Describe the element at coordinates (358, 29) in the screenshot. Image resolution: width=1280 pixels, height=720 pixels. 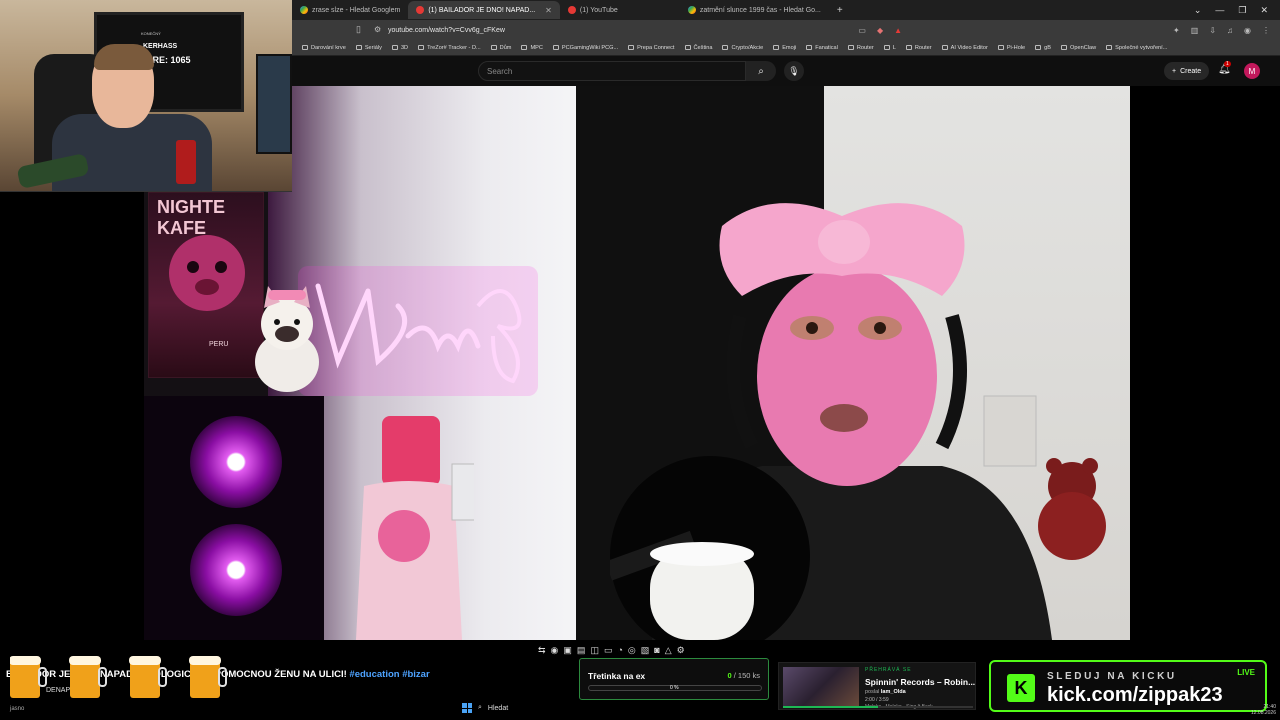
I see `bookmark-star-icon: ▯` at that location.